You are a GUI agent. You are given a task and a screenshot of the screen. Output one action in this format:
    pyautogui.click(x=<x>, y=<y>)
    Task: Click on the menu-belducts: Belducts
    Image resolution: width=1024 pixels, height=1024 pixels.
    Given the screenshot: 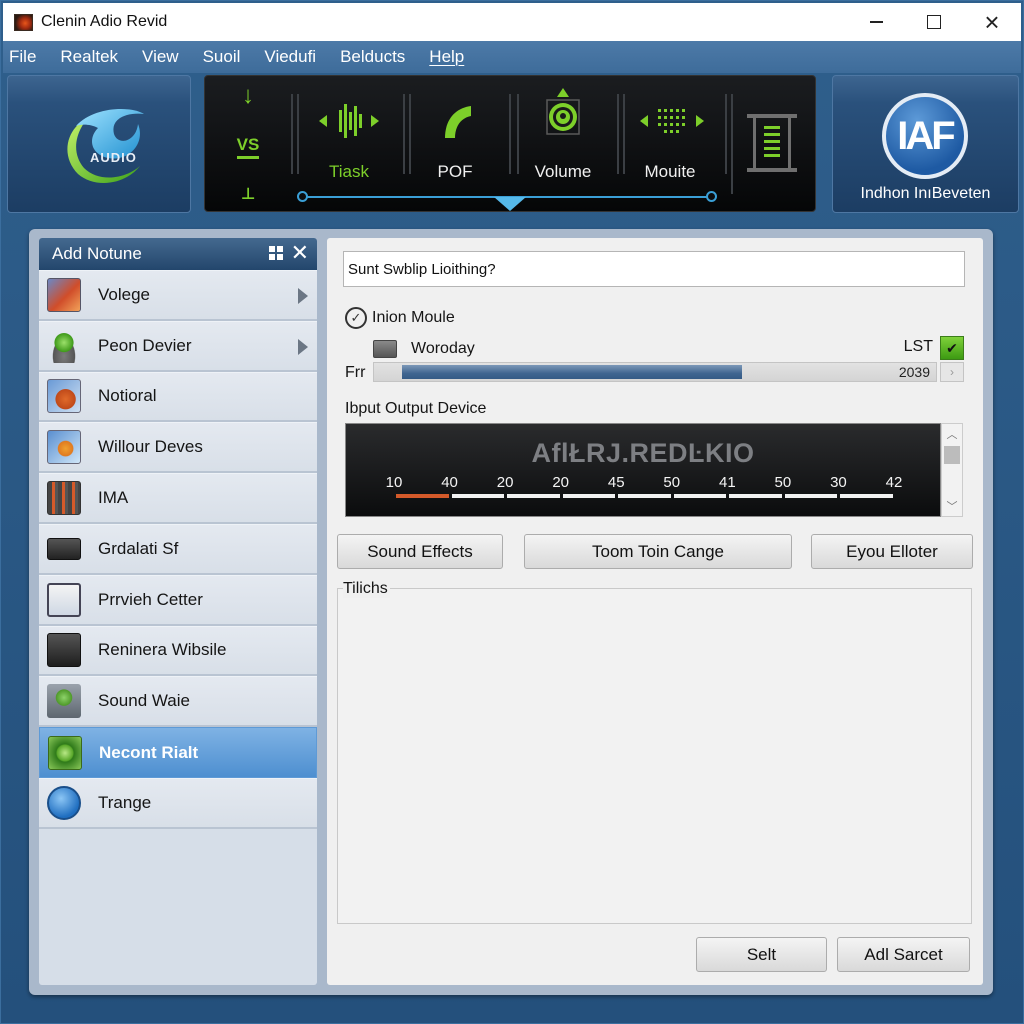 What is the action you would take?
    pyautogui.click(x=372, y=57)
    